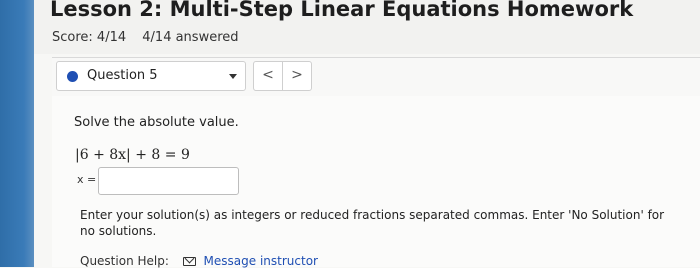  Describe the element at coordinates (124, 261) in the screenshot. I see `question-help-label: Question Help:` at that location.